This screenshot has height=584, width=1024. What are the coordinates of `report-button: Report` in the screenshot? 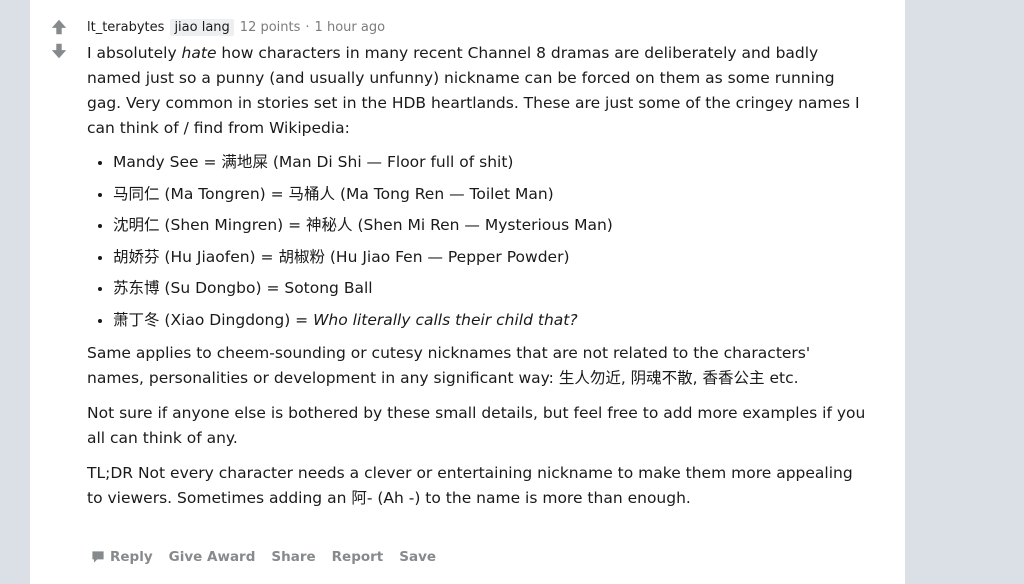 It's located at (358, 557).